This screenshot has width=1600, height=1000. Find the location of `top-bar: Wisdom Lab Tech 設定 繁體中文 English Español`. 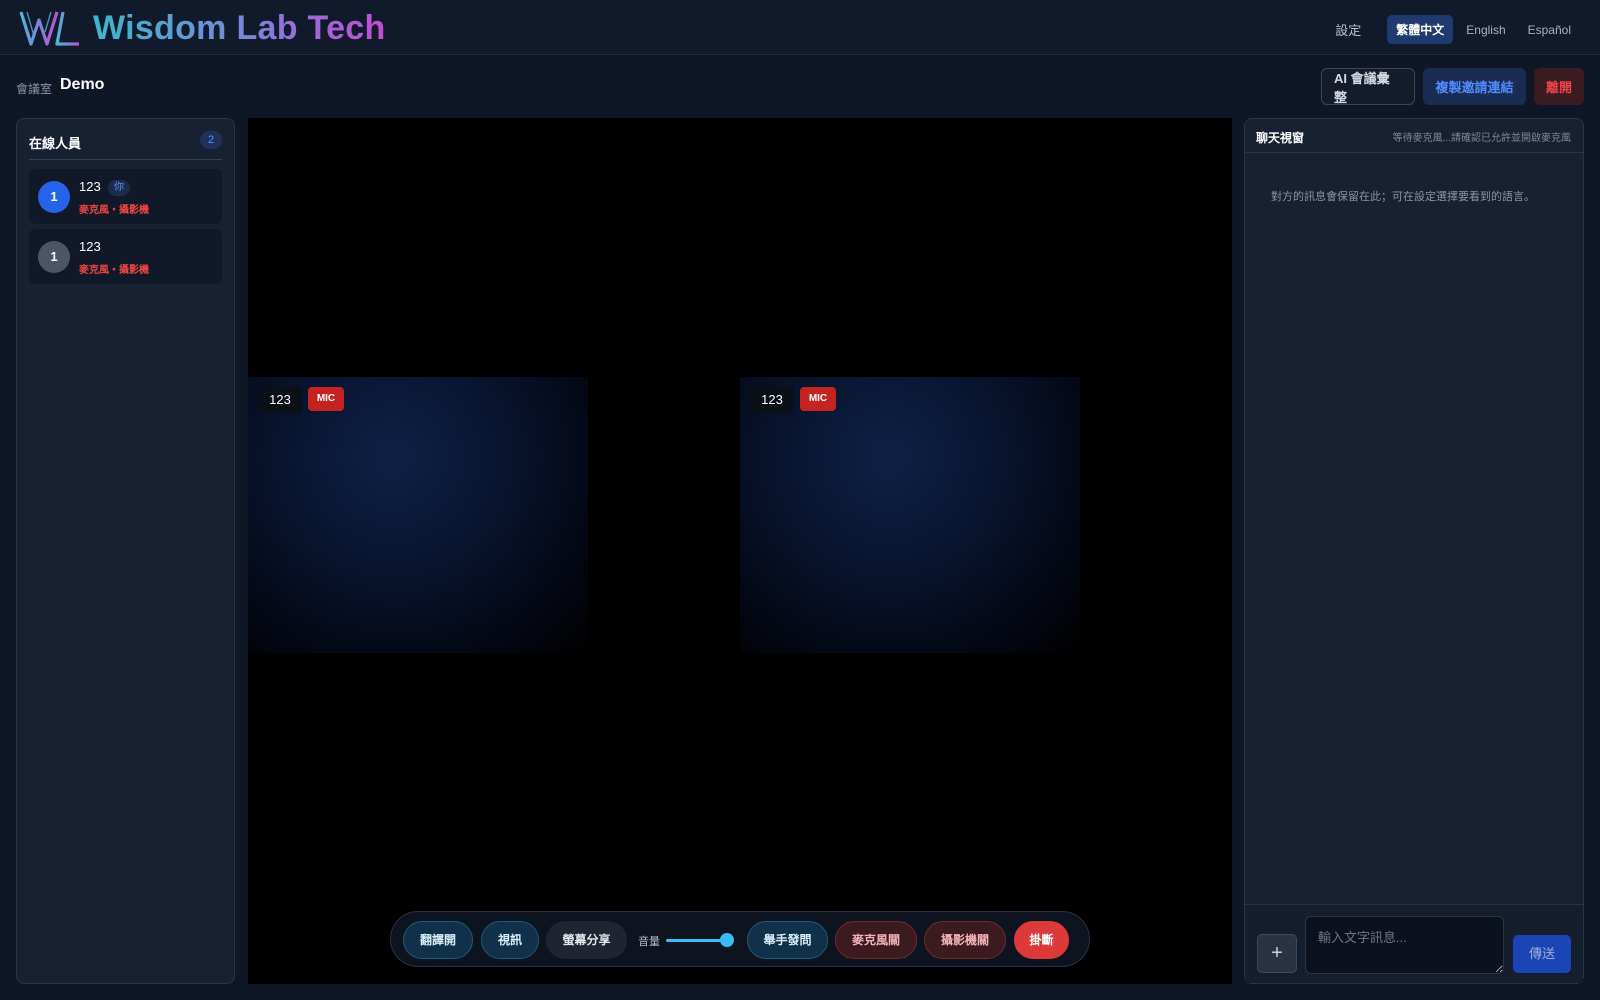

top-bar: Wisdom Lab Tech 設定 繁體中文 English Español is located at coordinates (800, 27).